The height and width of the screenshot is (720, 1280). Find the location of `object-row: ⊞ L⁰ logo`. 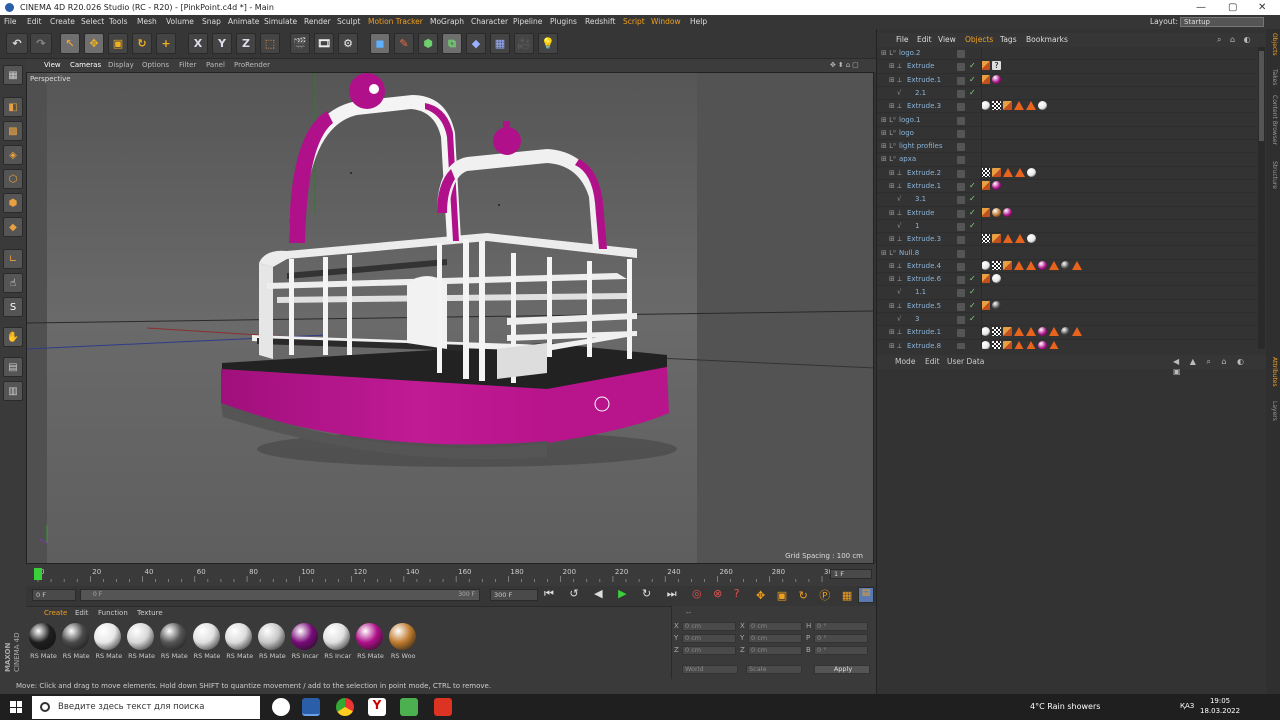

object-row: ⊞ L⁰ logo is located at coordinates (1067, 134).